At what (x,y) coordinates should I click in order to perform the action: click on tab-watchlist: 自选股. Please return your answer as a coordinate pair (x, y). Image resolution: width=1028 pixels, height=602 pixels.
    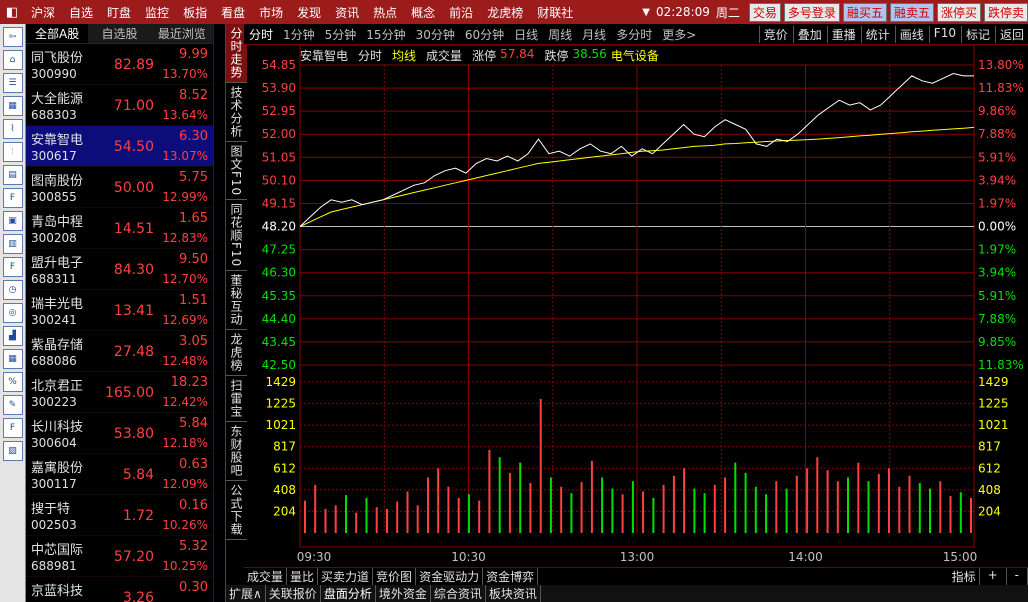
    Looking at the image, I should click on (119, 33).